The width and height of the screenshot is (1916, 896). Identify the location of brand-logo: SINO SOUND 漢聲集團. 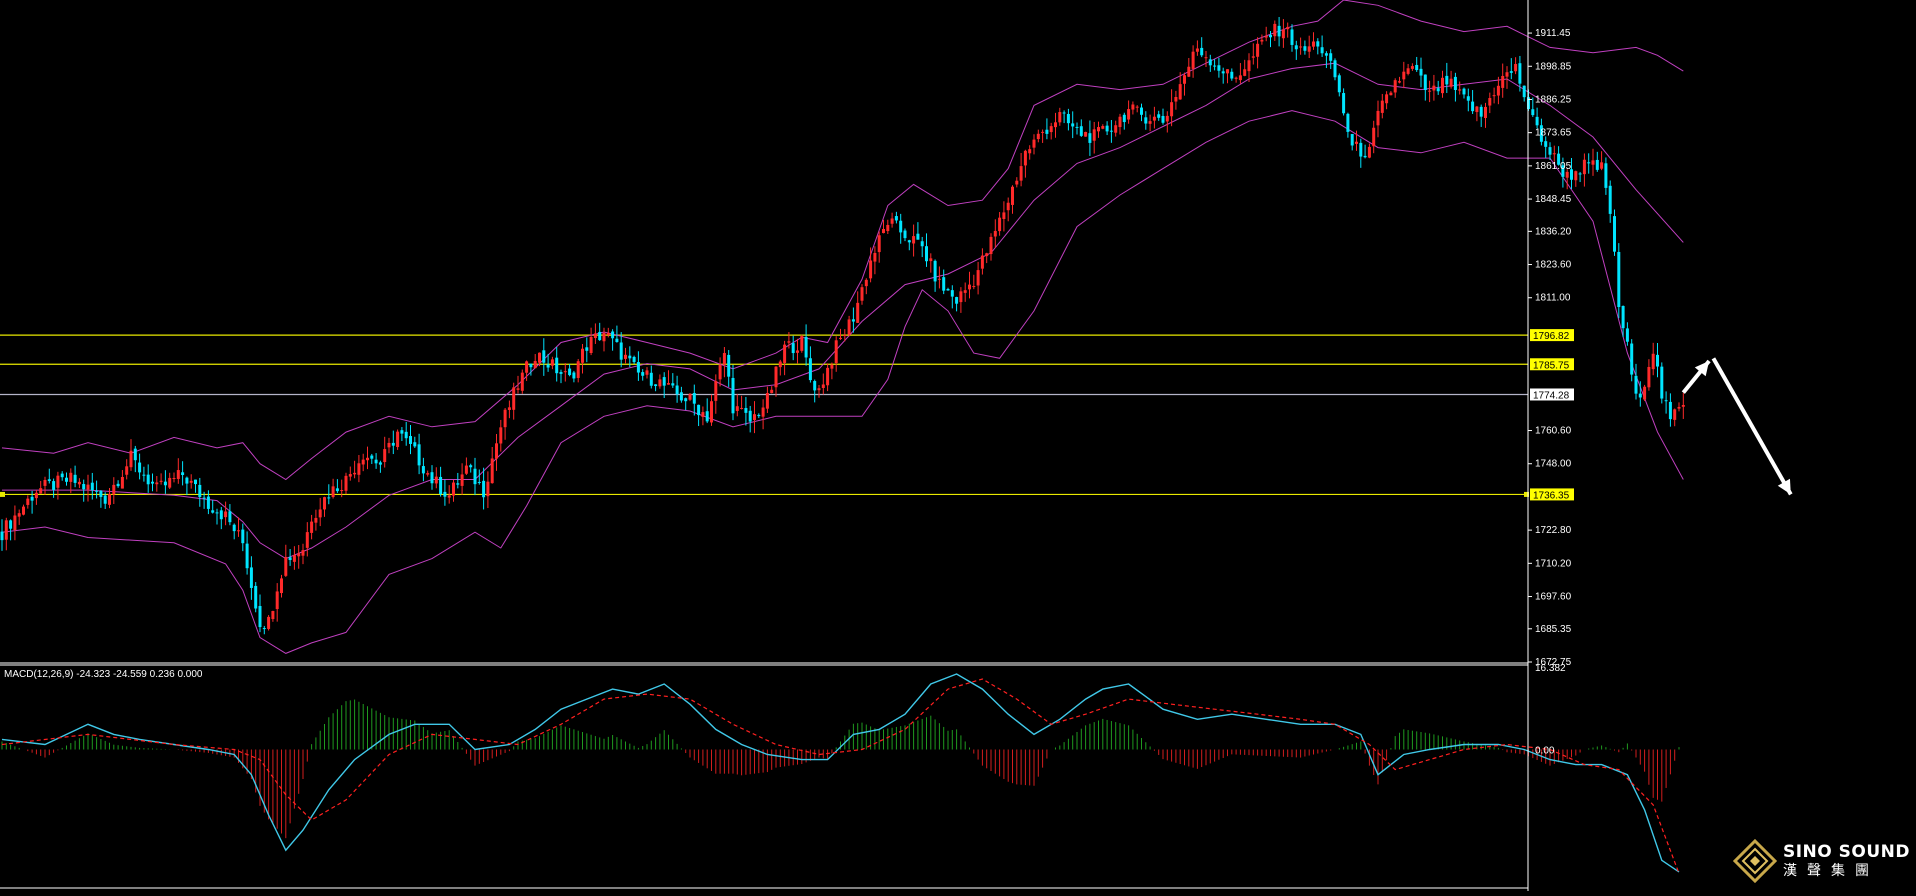
(1821, 861).